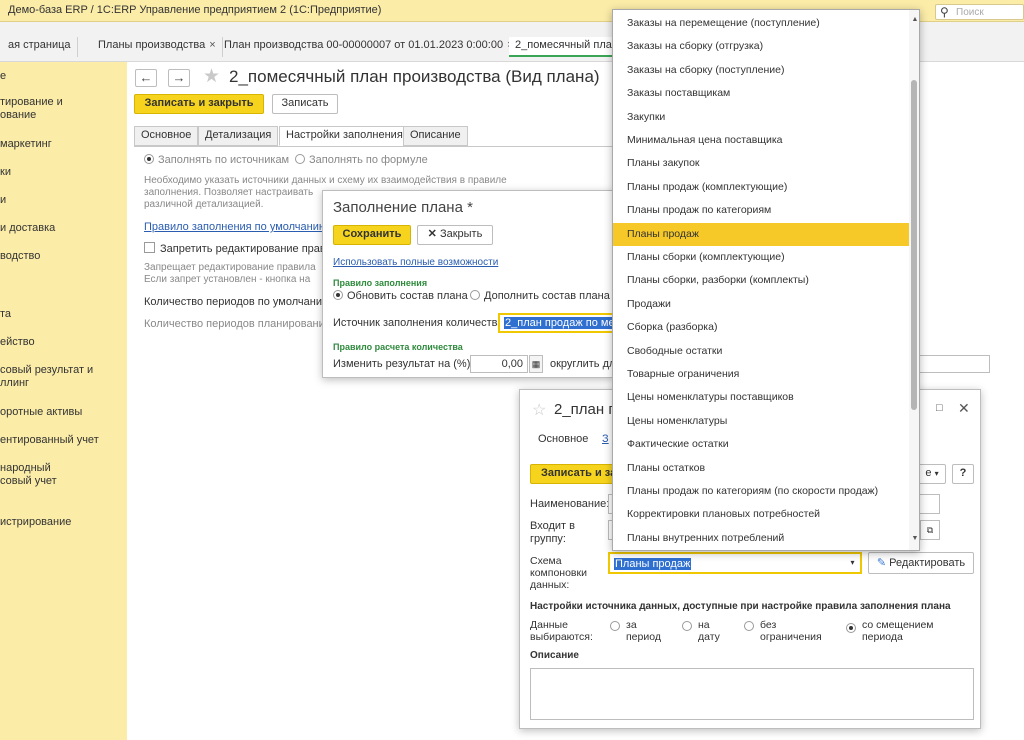  What do you see at coordinates (898, 631) in the screenshot?
I see `opt-shift-label: со смещением периода` at bounding box center [898, 631].